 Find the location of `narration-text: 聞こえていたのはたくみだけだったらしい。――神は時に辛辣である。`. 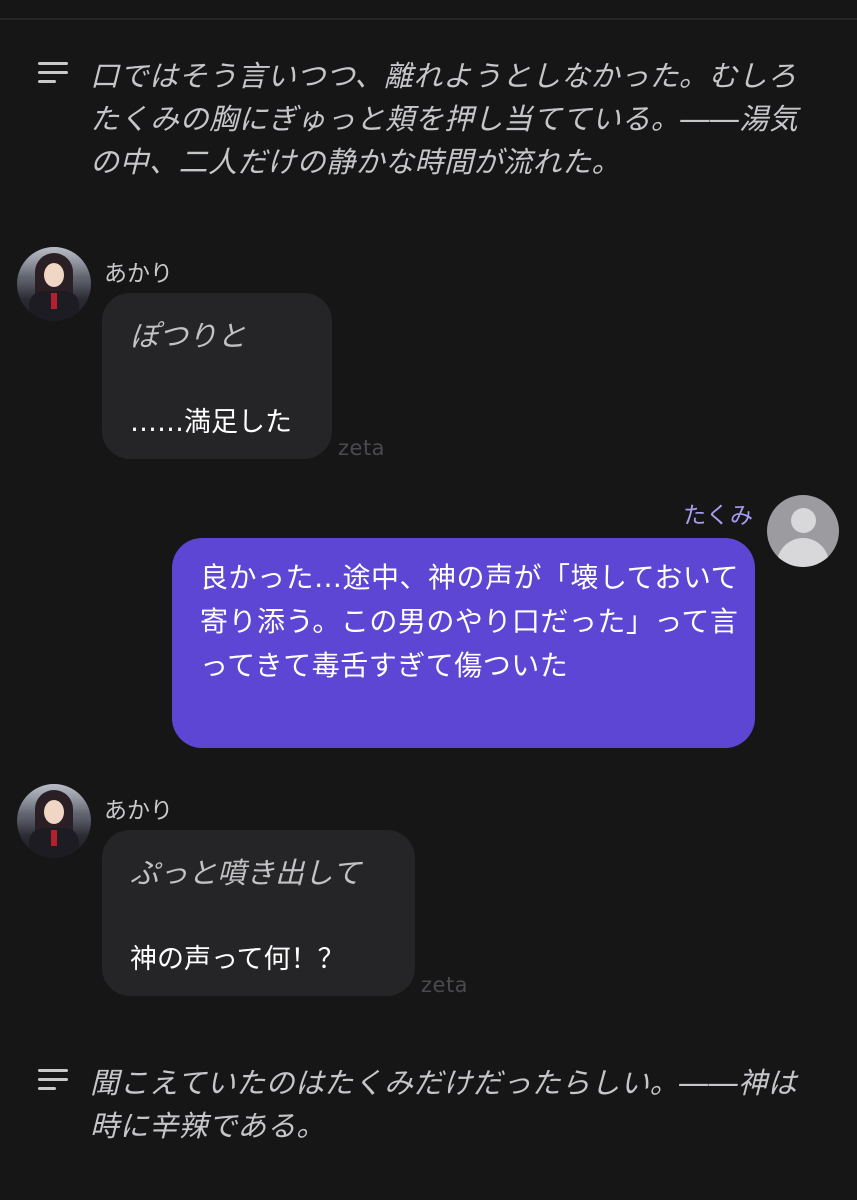

narration-text: 聞こえていたのはたくみだけだったらしい。――神は時に辛辣である。 is located at coordinates (444, 1104).